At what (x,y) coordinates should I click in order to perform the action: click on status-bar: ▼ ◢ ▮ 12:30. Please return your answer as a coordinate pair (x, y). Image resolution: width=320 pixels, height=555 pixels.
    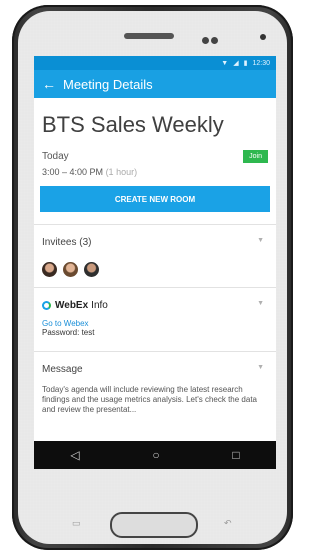
    Looking at the image, I should click on (155, 63).